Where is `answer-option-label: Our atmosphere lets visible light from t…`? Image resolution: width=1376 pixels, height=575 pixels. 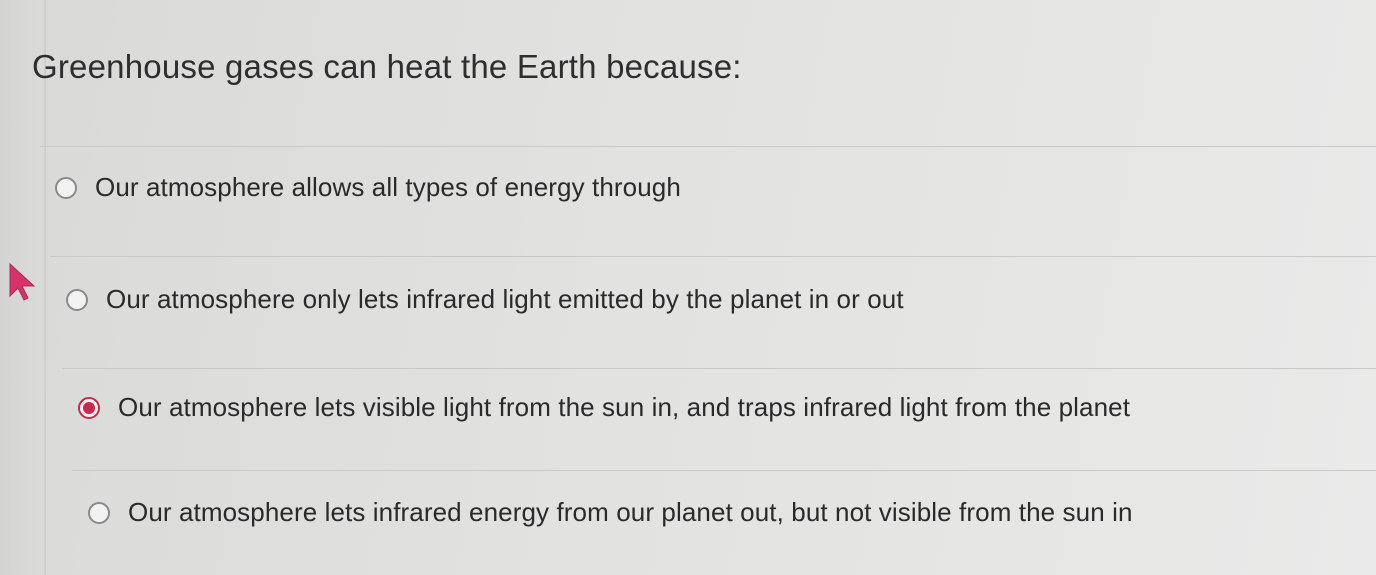
answer-option-label: Our atmosphere lets visible light from t… is located at coordinates (624, 407).